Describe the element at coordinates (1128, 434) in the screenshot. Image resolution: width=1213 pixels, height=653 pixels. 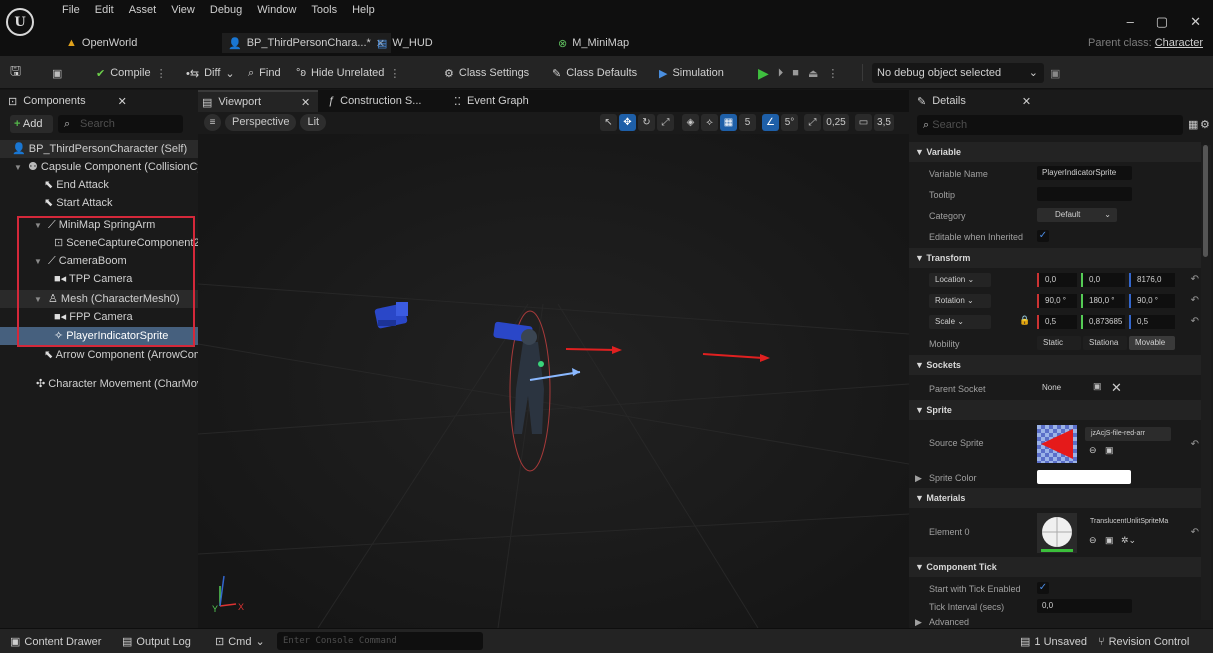
I see `source-sprite-dropdown: jzAcjS-file-red-arr` at that location.